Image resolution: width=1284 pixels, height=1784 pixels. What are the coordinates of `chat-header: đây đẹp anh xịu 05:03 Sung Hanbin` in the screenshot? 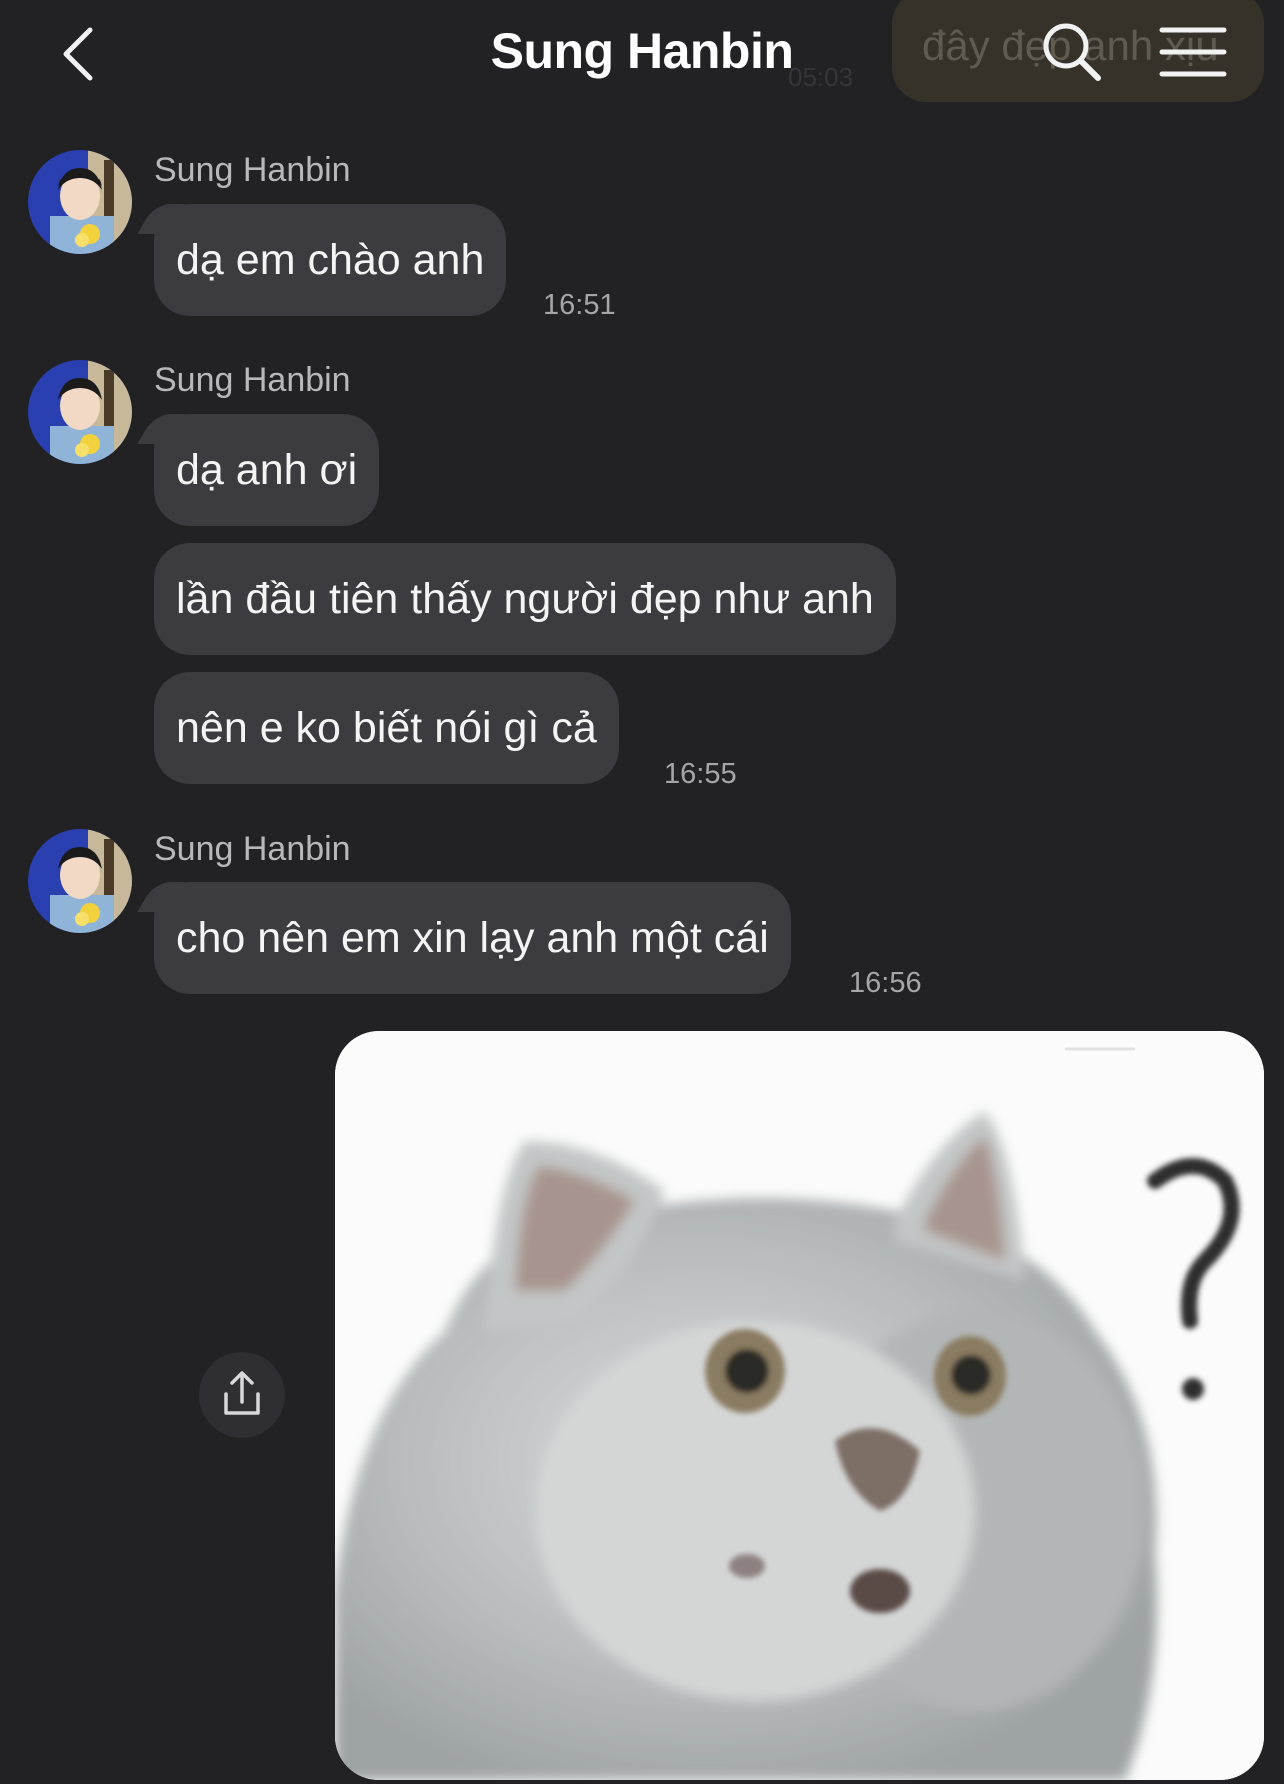 It's located at (642, 54).